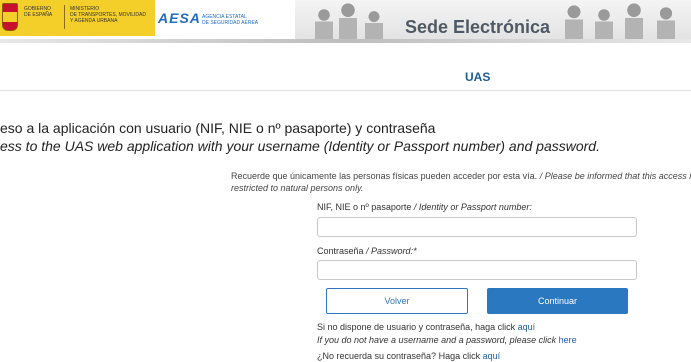  What do you see at coordinates (477, 270) in the screenshot?
I see `password-input` at bounding box center [477, 270].